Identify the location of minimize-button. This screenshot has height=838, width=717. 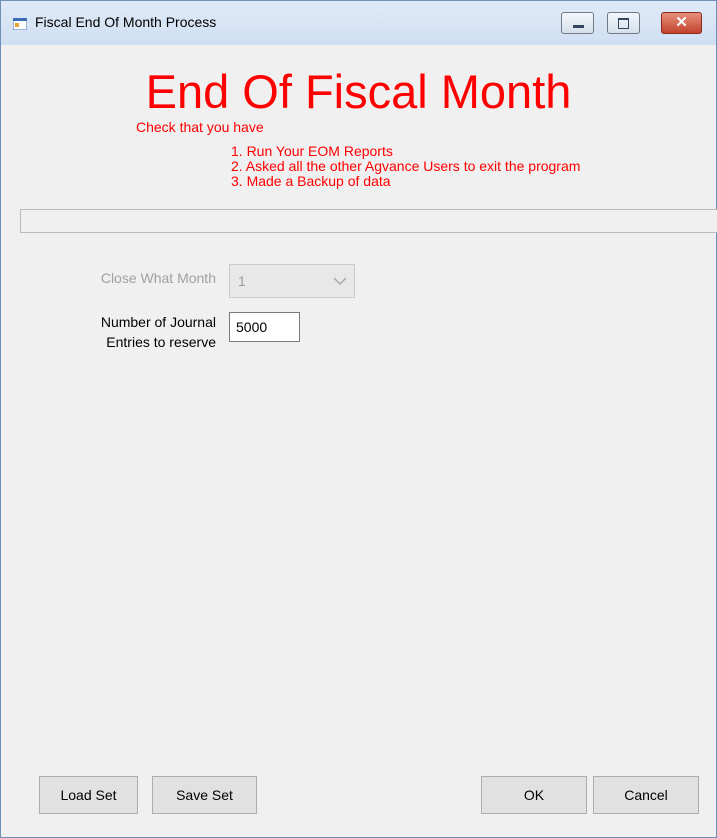
(577, 23).